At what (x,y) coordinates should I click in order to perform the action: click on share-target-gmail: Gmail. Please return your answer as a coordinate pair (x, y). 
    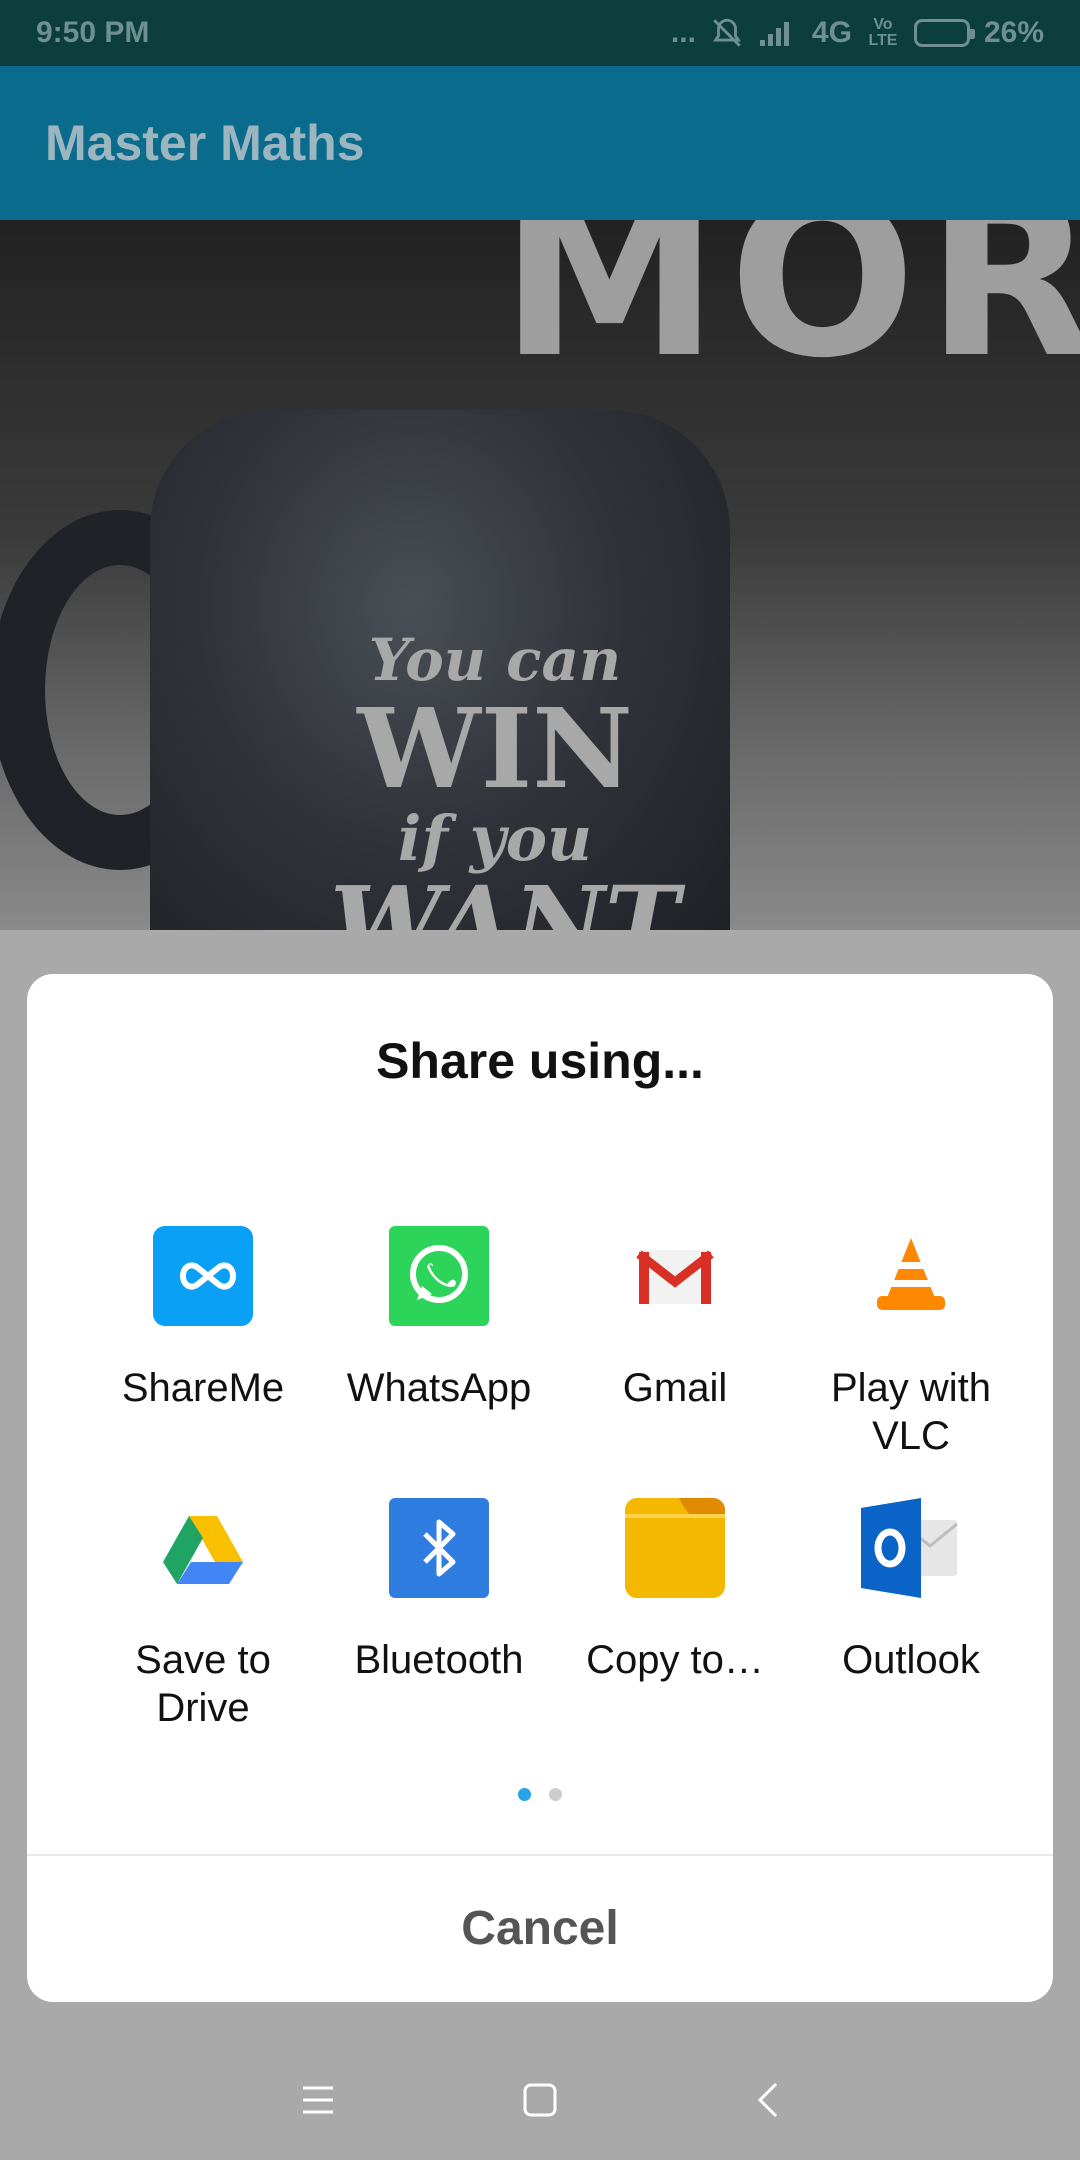
    Looking at the image, I should click on (675, 1319).